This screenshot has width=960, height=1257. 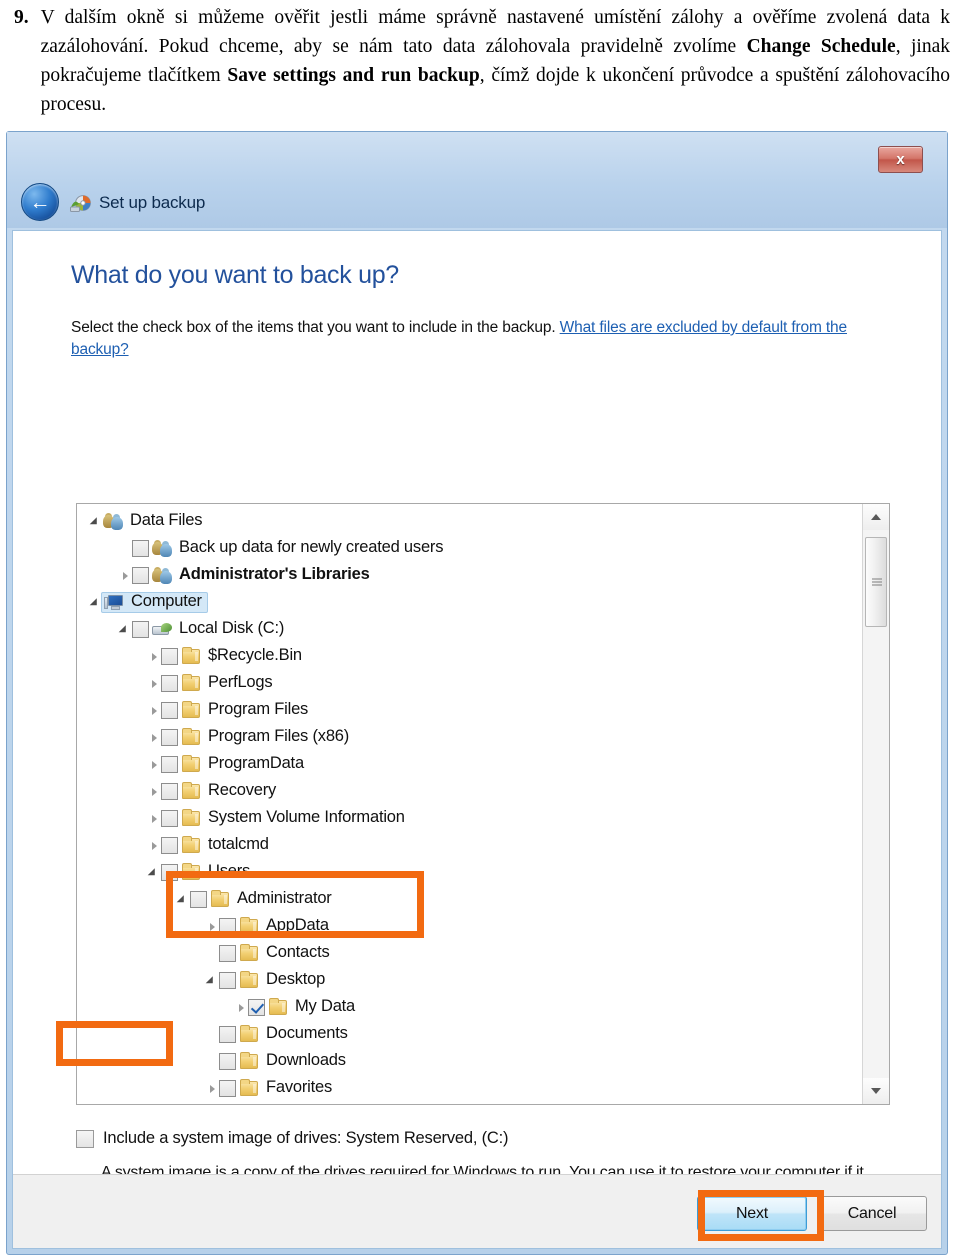 What do you see at coordinates (255, 737) in the screenshot?
I see `tree-item-content: Program Files (x86)` at bounding box center [255, 737].